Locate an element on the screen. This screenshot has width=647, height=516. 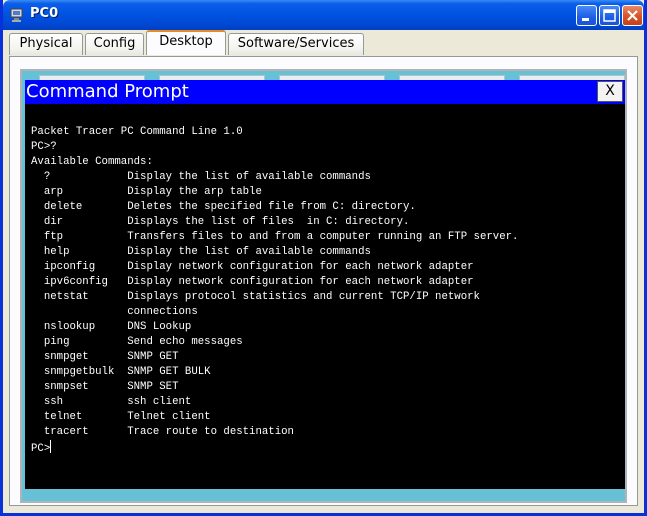
maximize-button is located at coordinates (609, 15).